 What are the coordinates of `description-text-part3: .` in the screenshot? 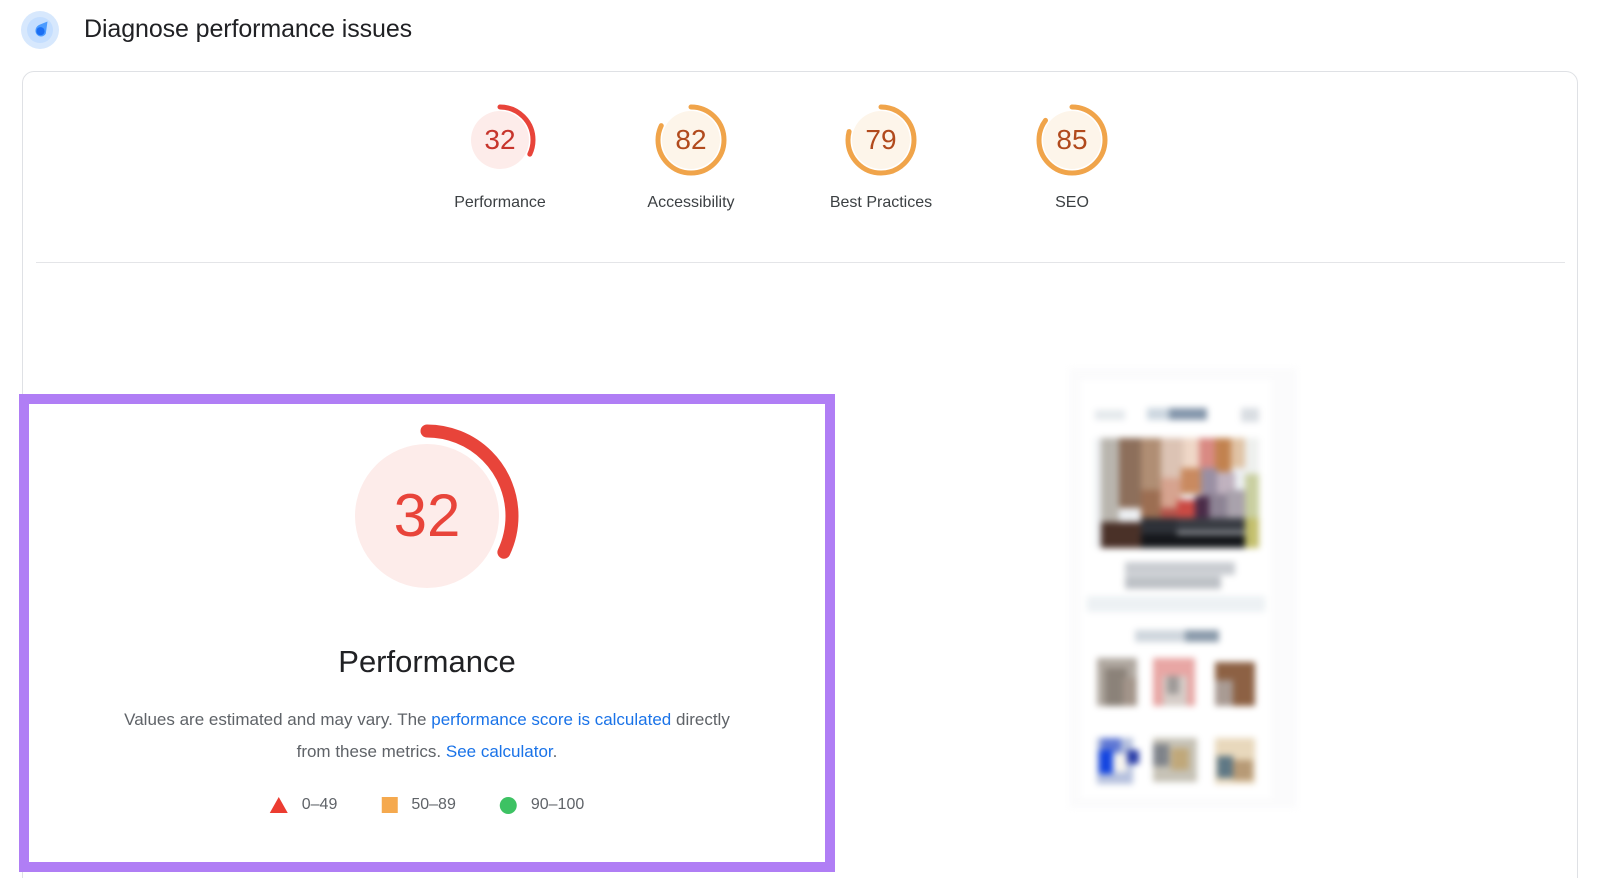 It's located at (555, 751).